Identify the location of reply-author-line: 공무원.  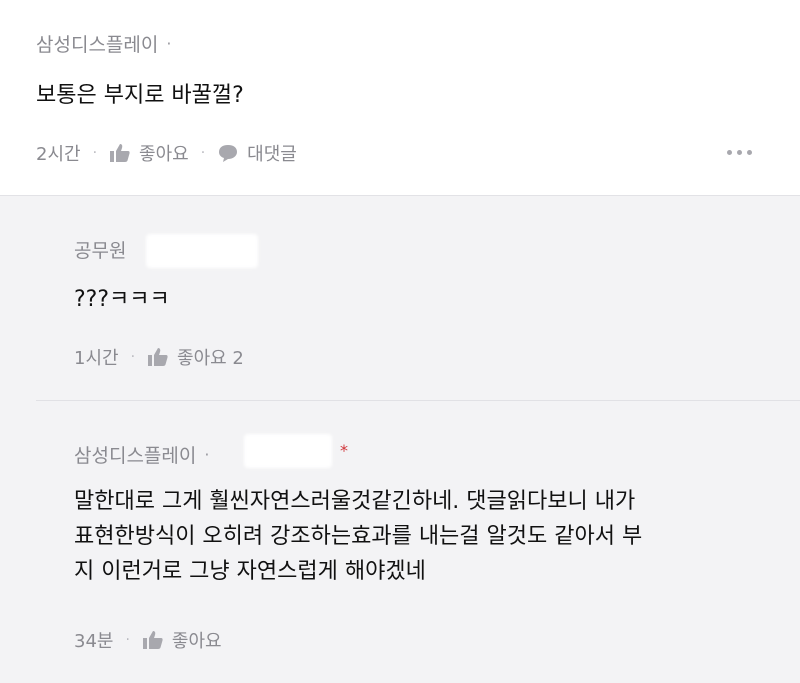
(100, 249).